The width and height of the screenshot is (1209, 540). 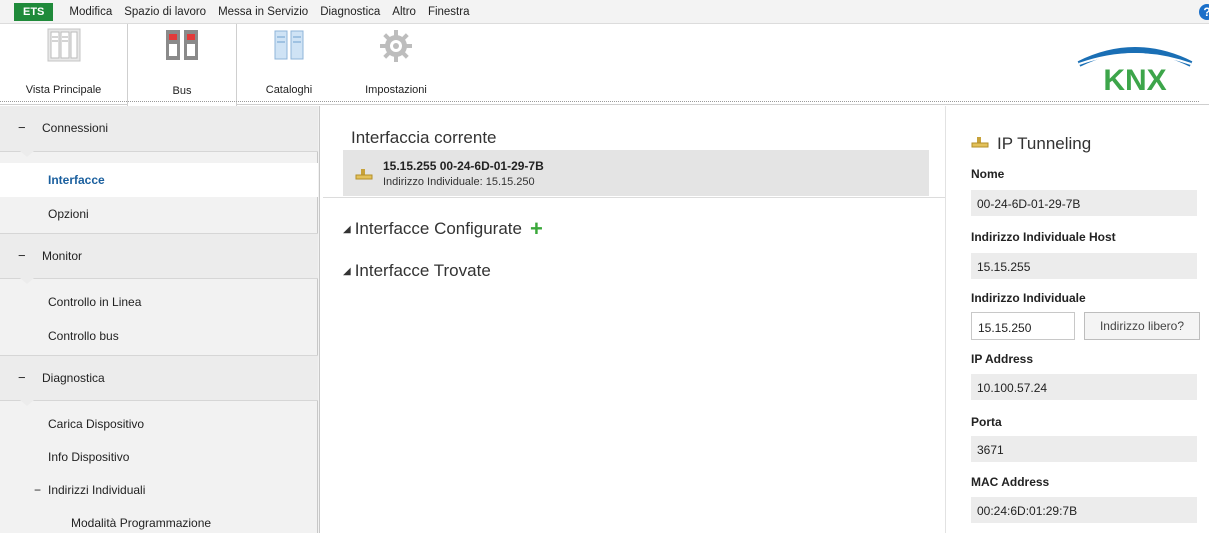 I want to click on tool-bus: Bus, so click(x=182, y=65).